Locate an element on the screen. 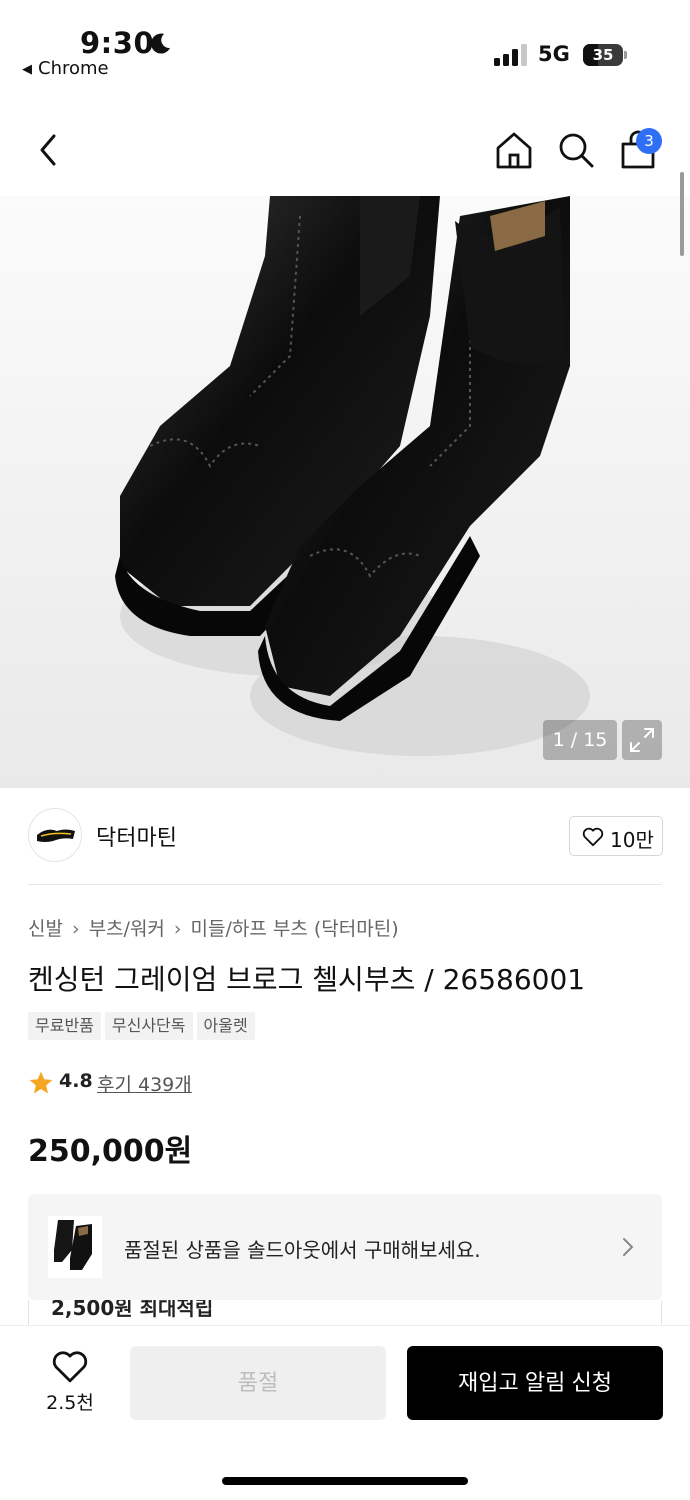 The width and height of the screenshot is (690, 1500). soldout-thumbnail is located at coordinates (75, 1247).